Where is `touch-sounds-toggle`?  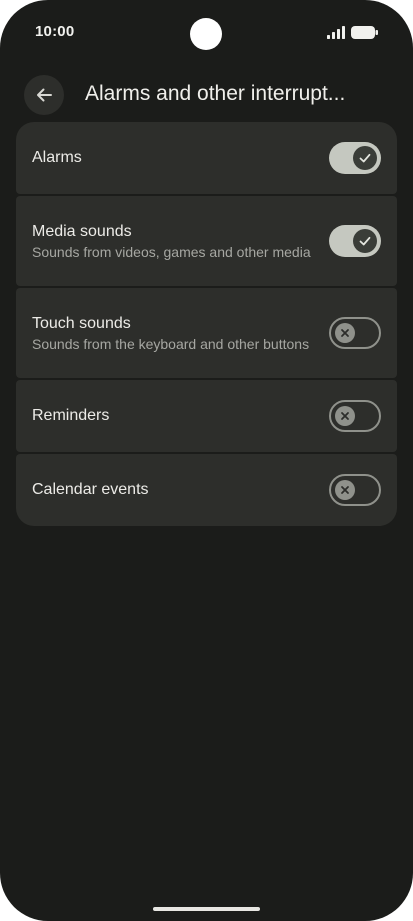 touch-sounds-toggle is located at coordinates (355, 333).